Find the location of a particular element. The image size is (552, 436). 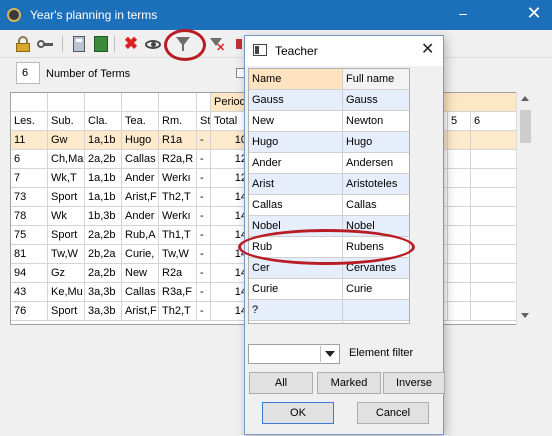

table-cell: 78 is located at coordinates (29, 216).